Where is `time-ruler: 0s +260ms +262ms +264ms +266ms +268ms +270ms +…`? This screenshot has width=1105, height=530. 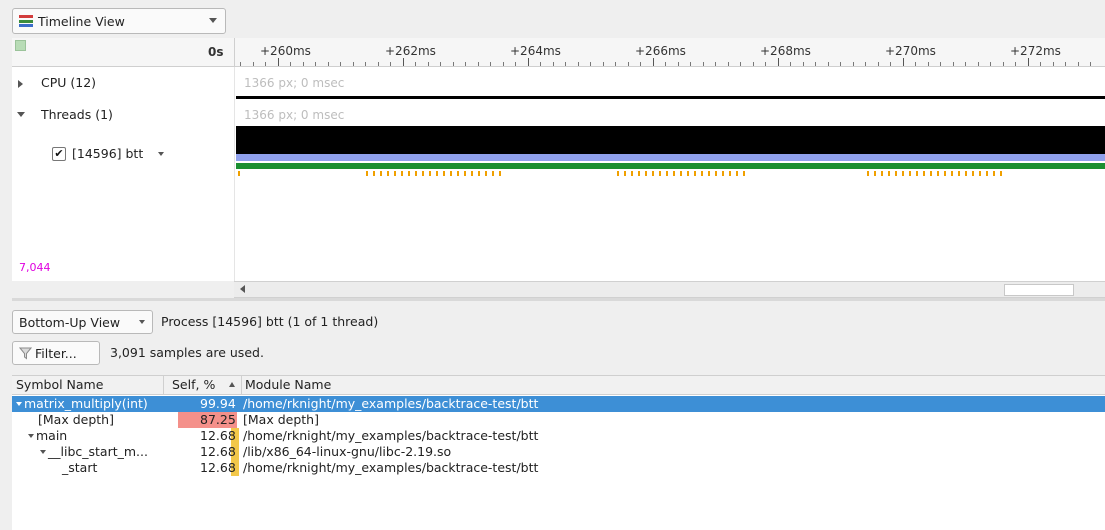 time-ruler: 0s +260ms +262ms +264ms +266ms +268ms +270ms +… is located at coordinates (558, 52).